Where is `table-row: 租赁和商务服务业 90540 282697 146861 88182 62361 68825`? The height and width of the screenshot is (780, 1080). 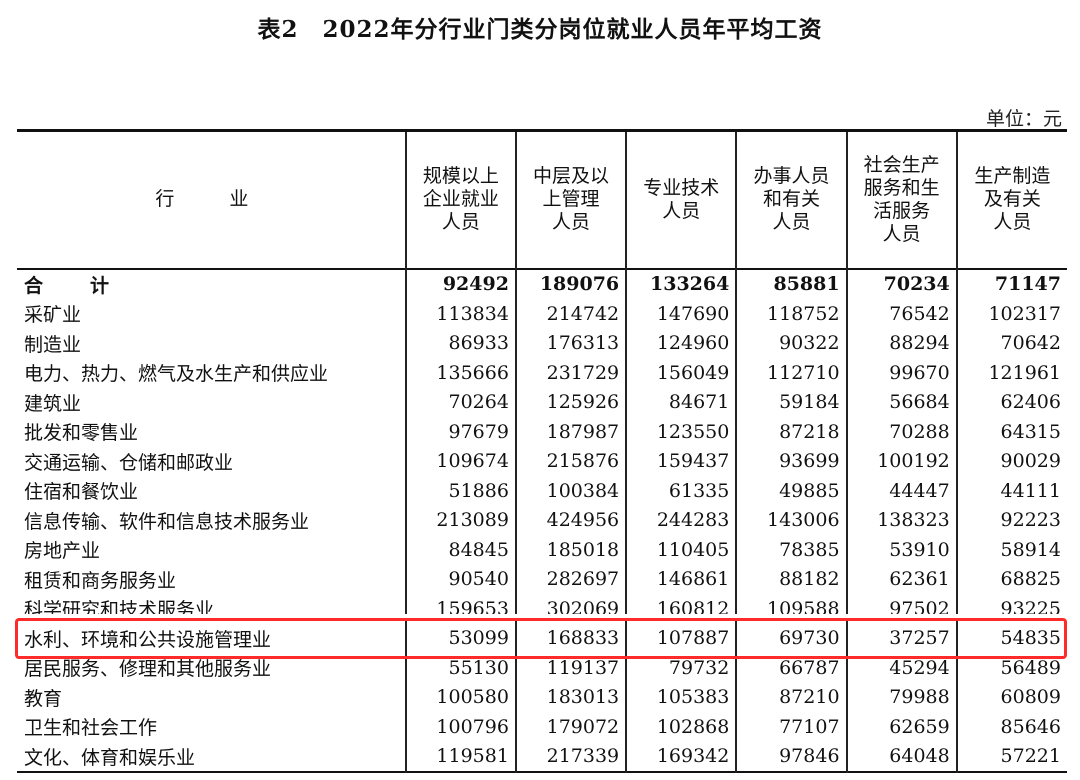
table-row: 租赁和商务服务业 90540 282697 146861 88182 62361 68825 is located at coordinates (542, 579).